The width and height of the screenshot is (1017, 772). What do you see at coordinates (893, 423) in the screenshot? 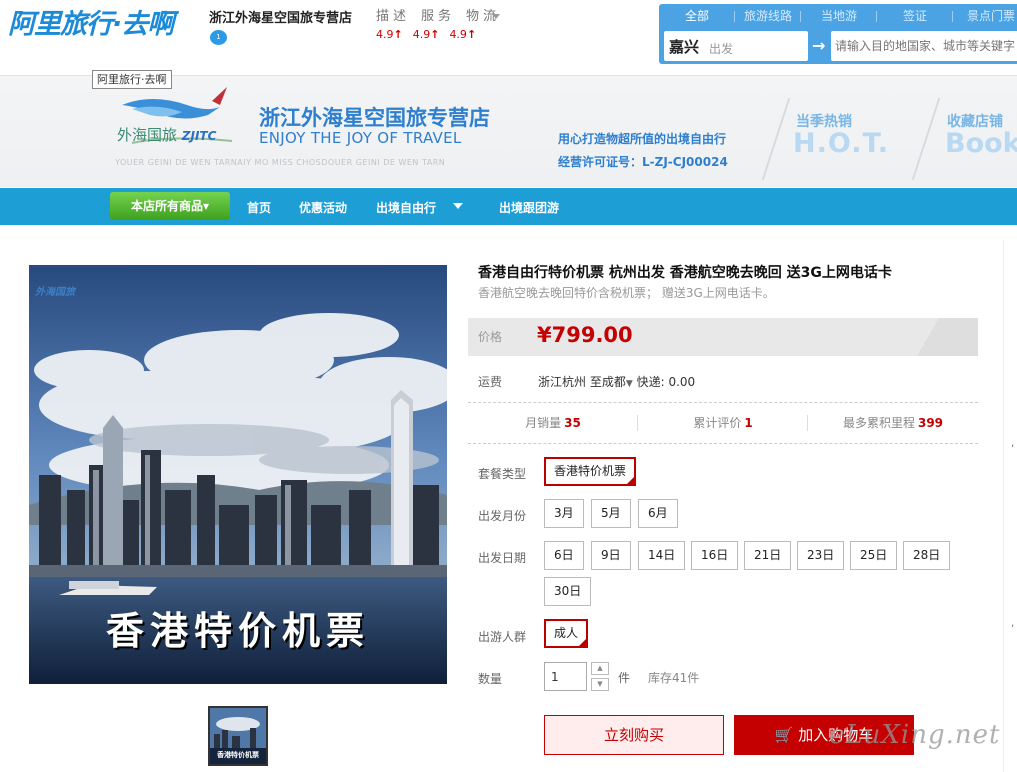
I see `stat-mileage: 最多累积里程 399` at bounding box center [893, 423].